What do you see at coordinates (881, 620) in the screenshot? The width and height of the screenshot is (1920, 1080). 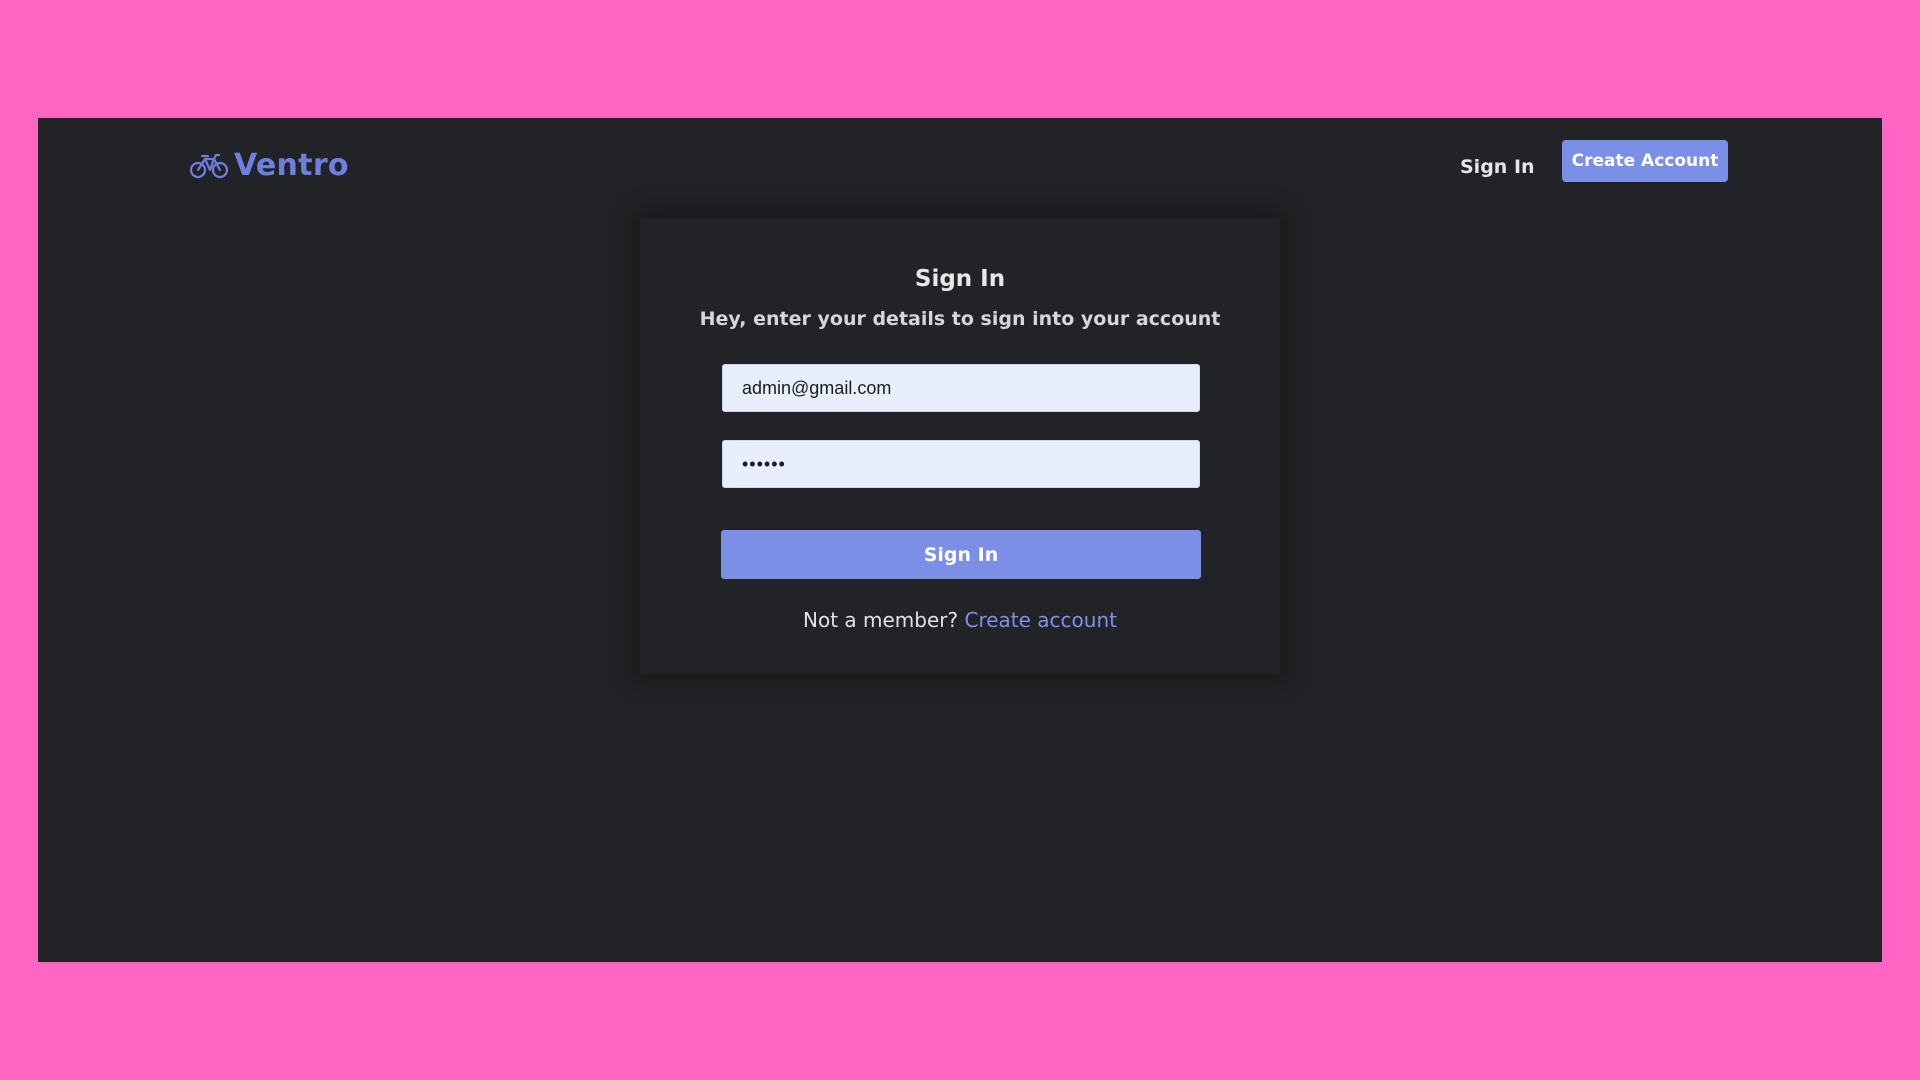 I see `signup-prompt-text: Not a member?` at bounding box center [881, 620].